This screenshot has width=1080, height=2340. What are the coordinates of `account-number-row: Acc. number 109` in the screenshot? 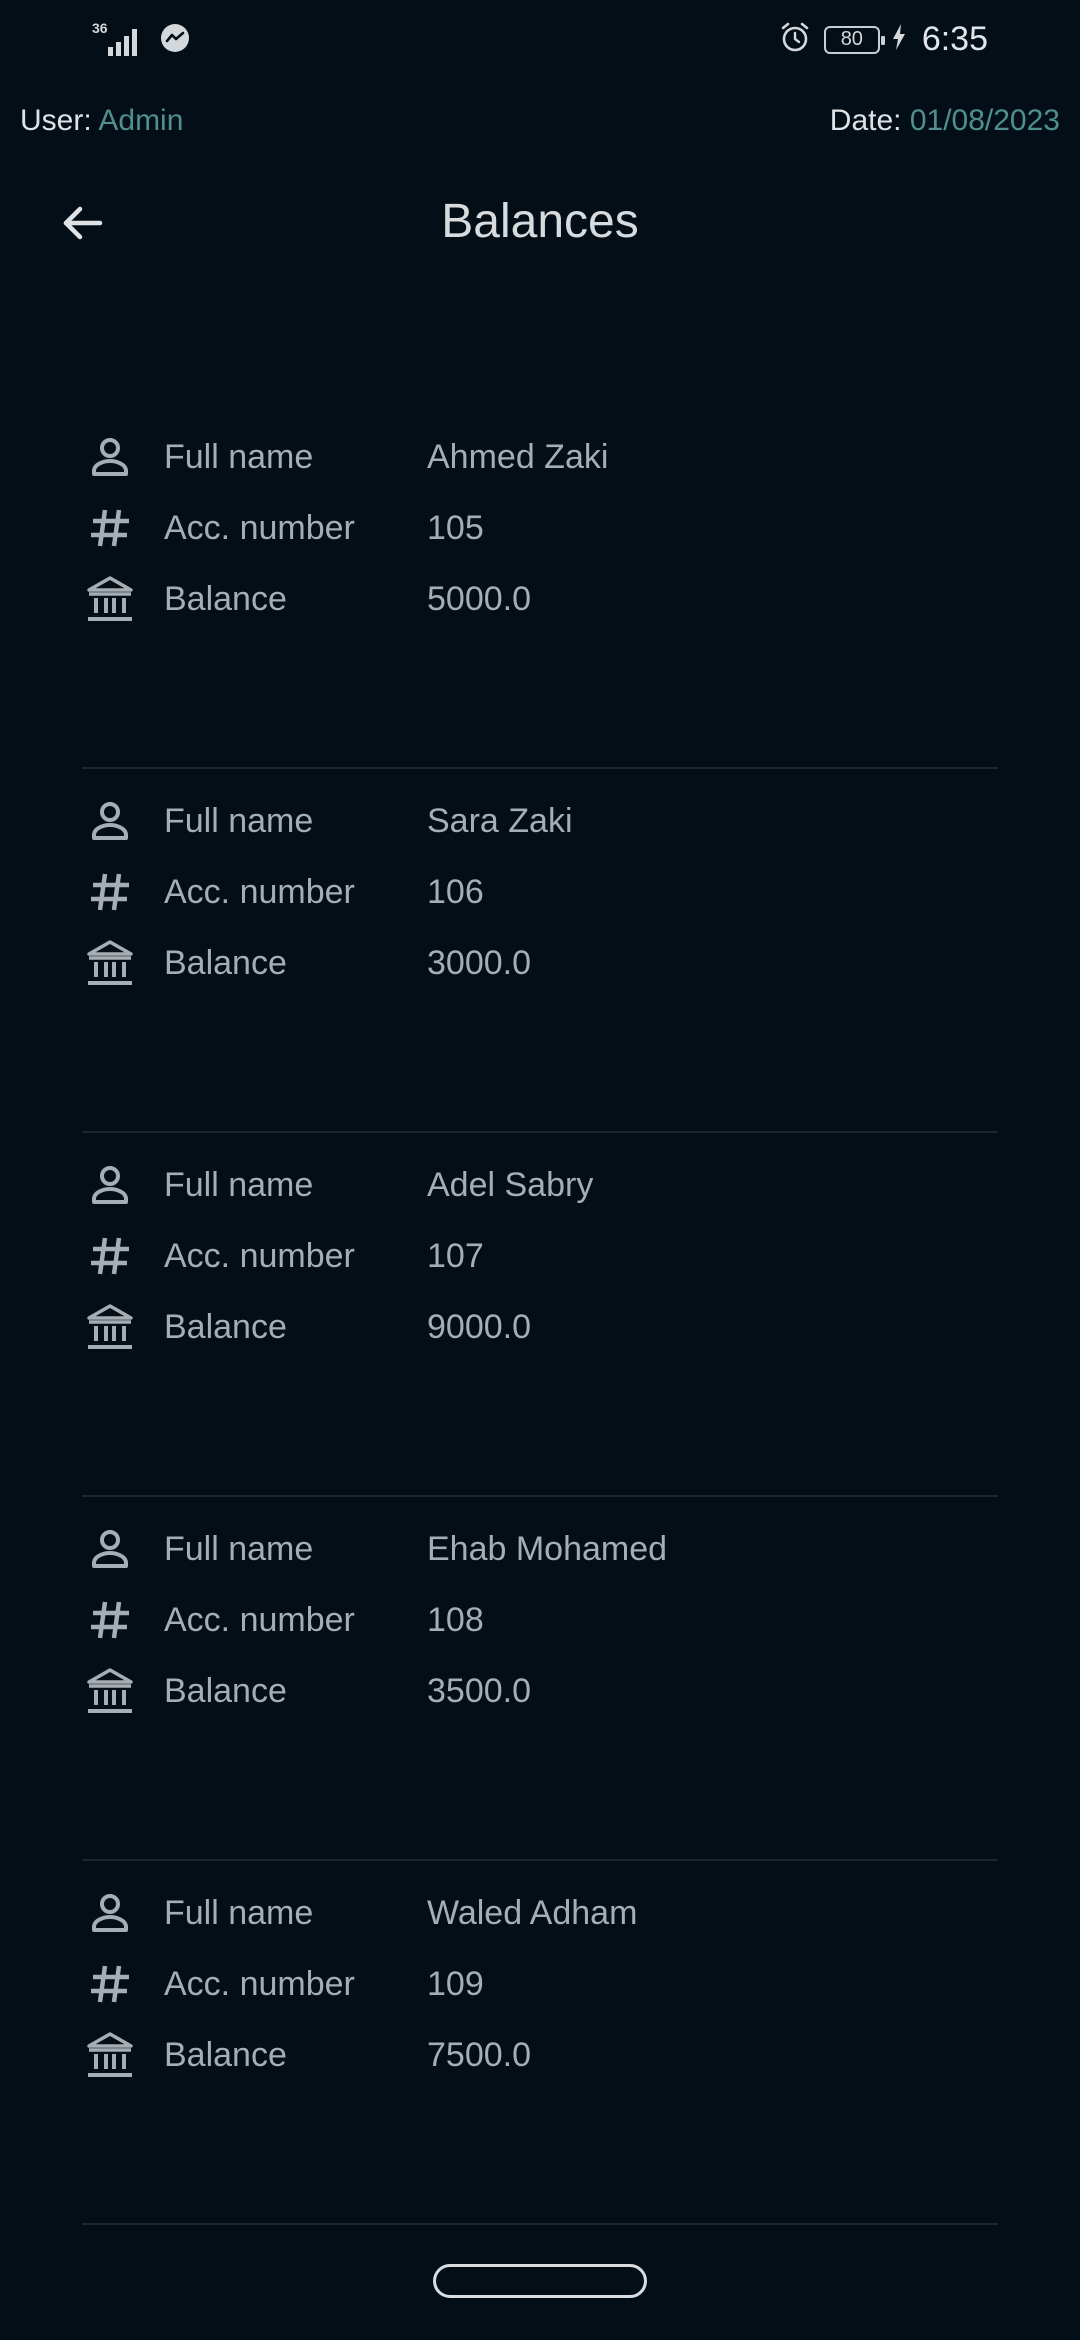 It's located at (540, 1984).